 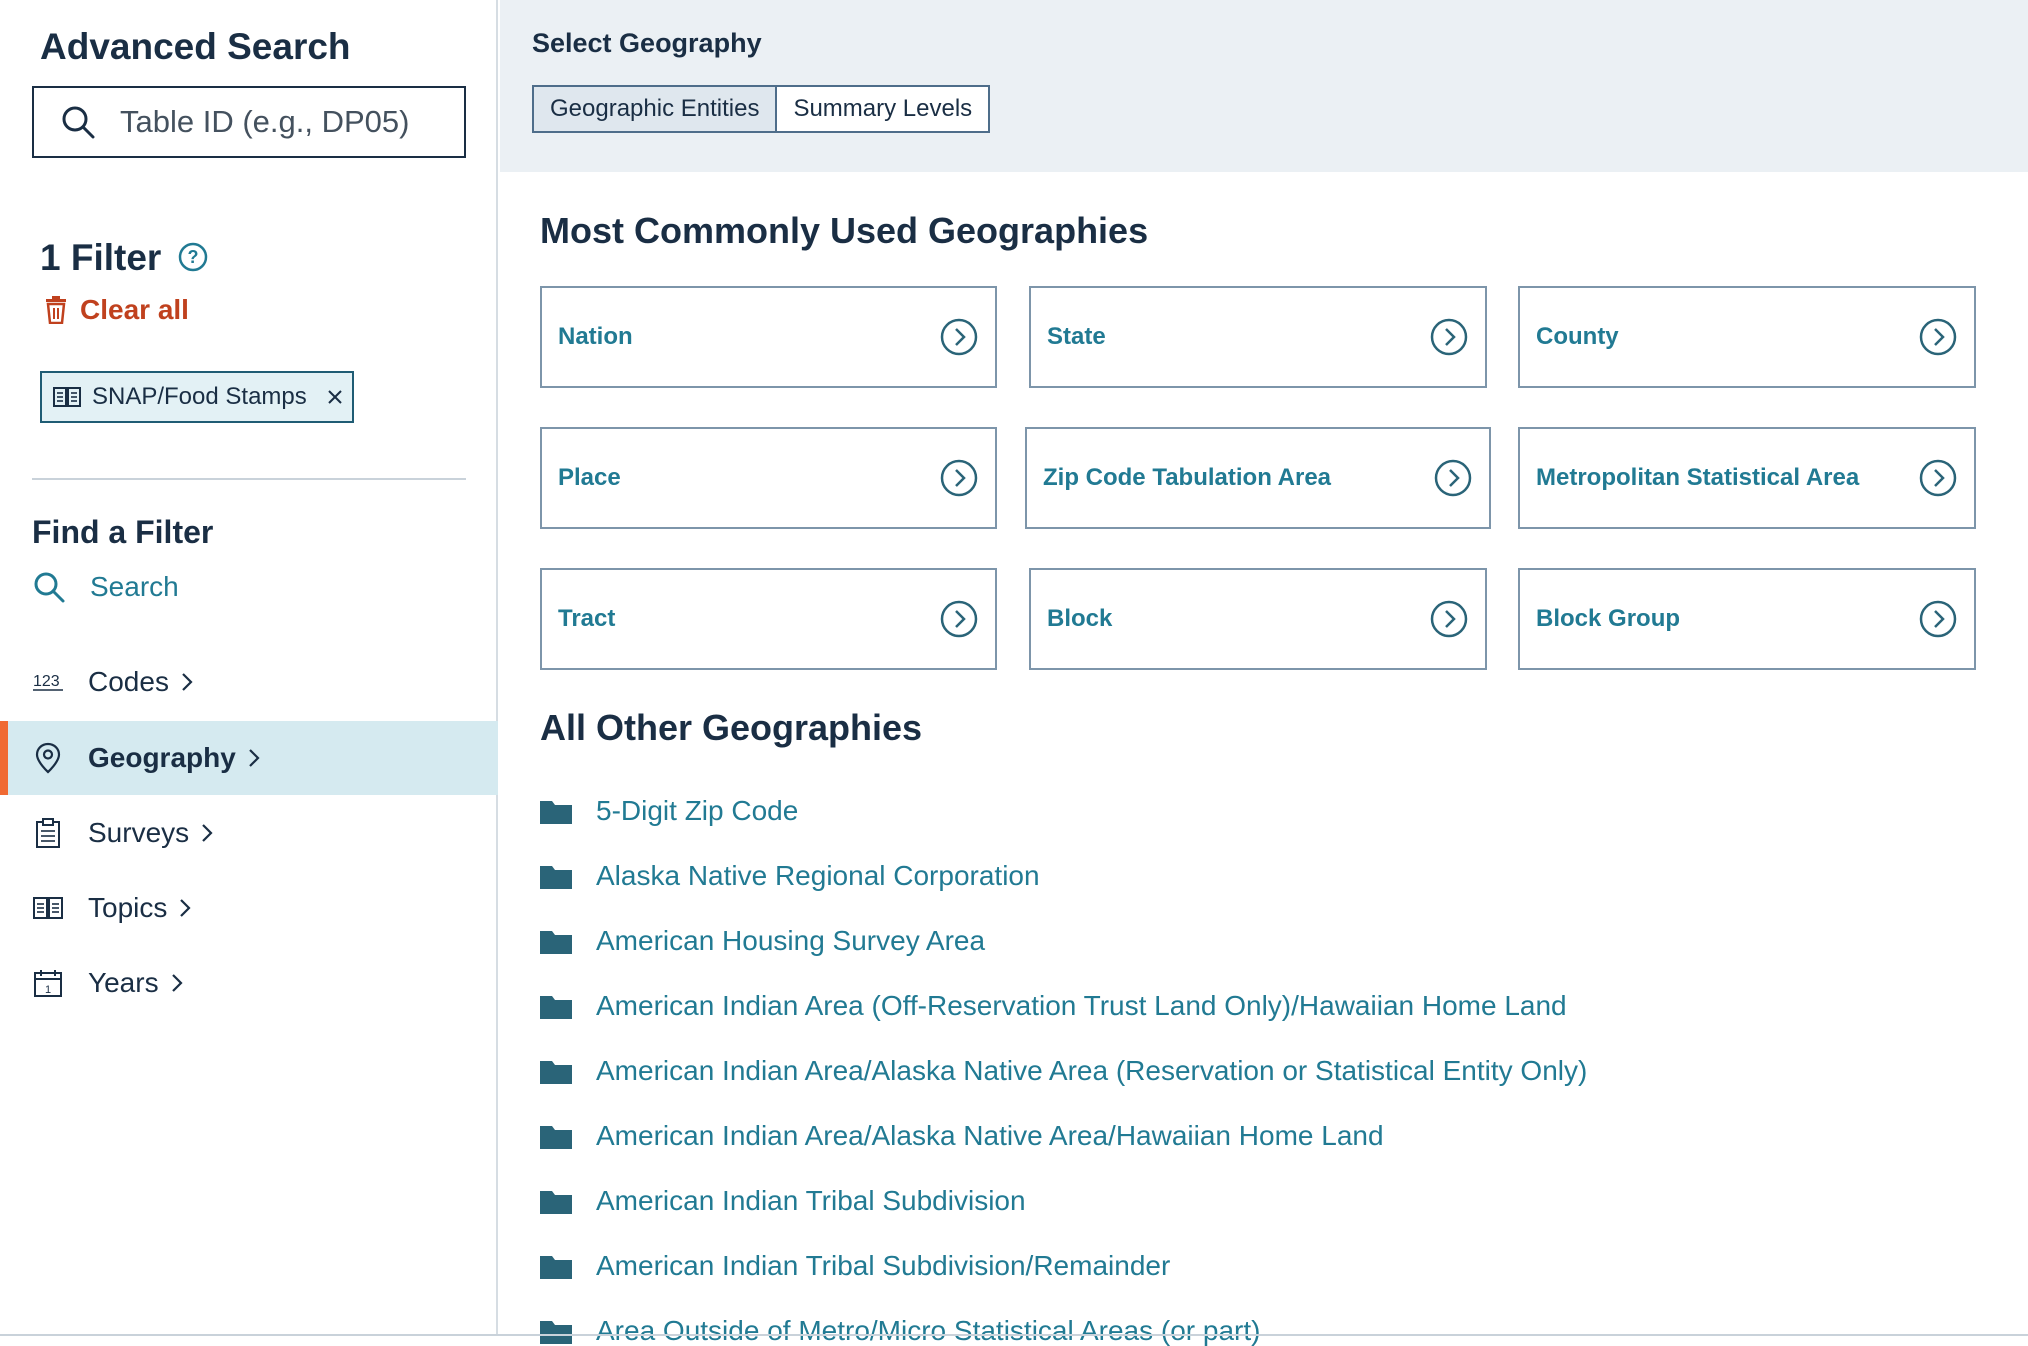 What do you see at coordinates (1747, 337) in the screenshot?
I see `geo-card-county: County` at bounding box center [1747, 337].